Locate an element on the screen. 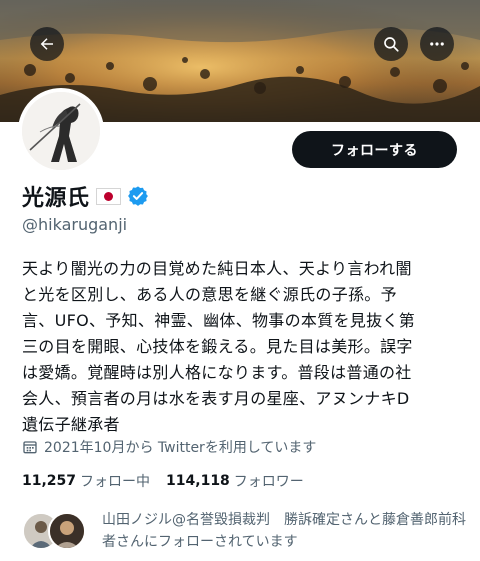 This screenshot has height=561, width=480. avatar-image is located at coordinates (61, 131).